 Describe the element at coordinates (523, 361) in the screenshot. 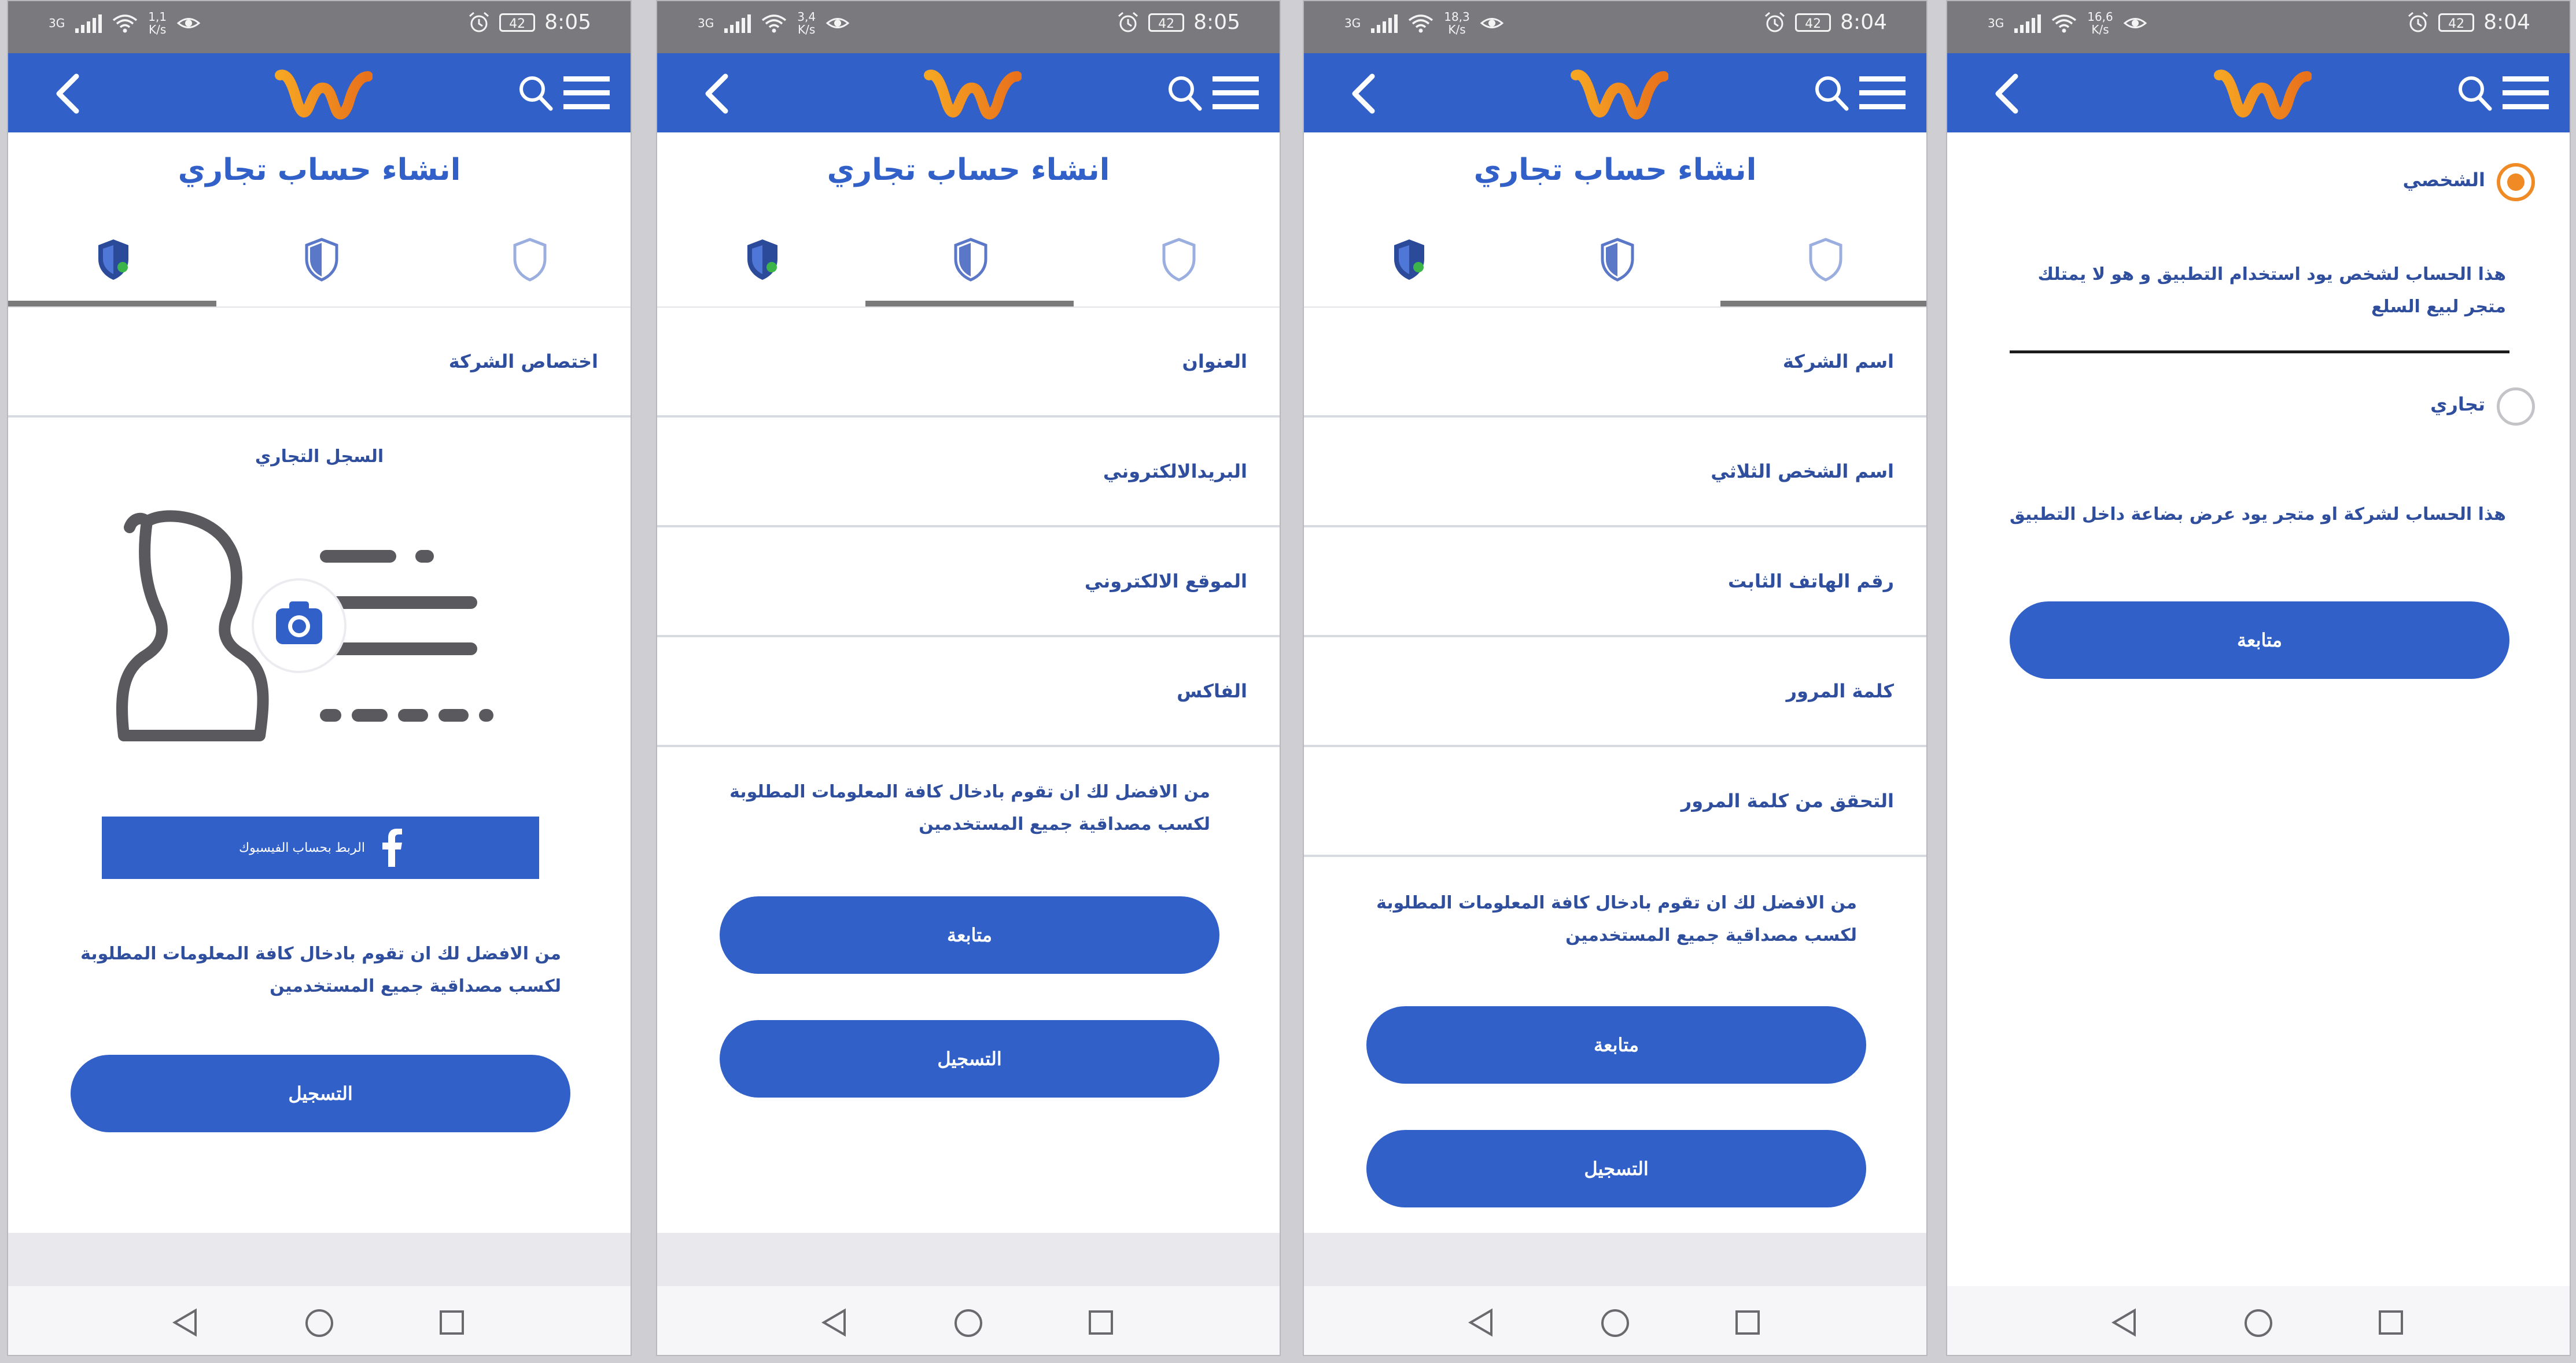

I see `field-label: اختصاص الشركة` at that location.